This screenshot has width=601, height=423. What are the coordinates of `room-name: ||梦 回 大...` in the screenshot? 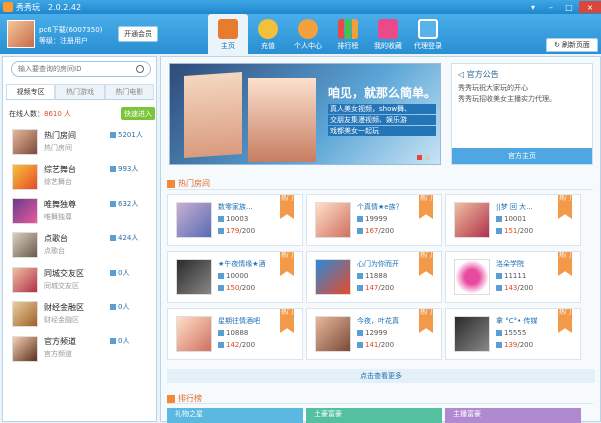 It's located at (514, 207).